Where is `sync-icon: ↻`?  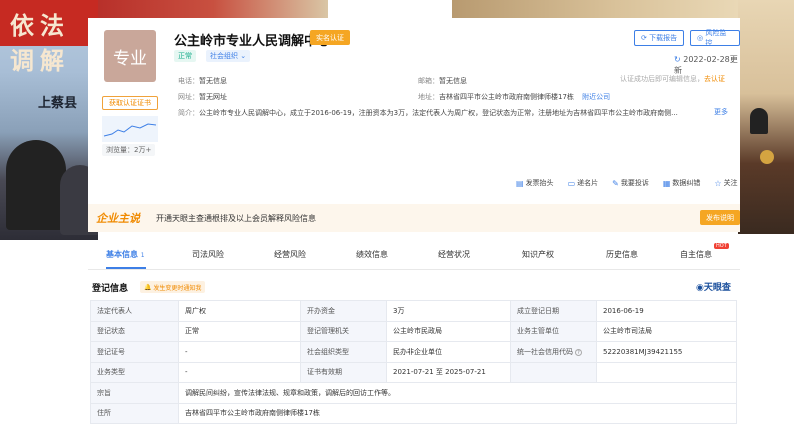
sync-icon: ↻ is located at coordinates (679, 59).